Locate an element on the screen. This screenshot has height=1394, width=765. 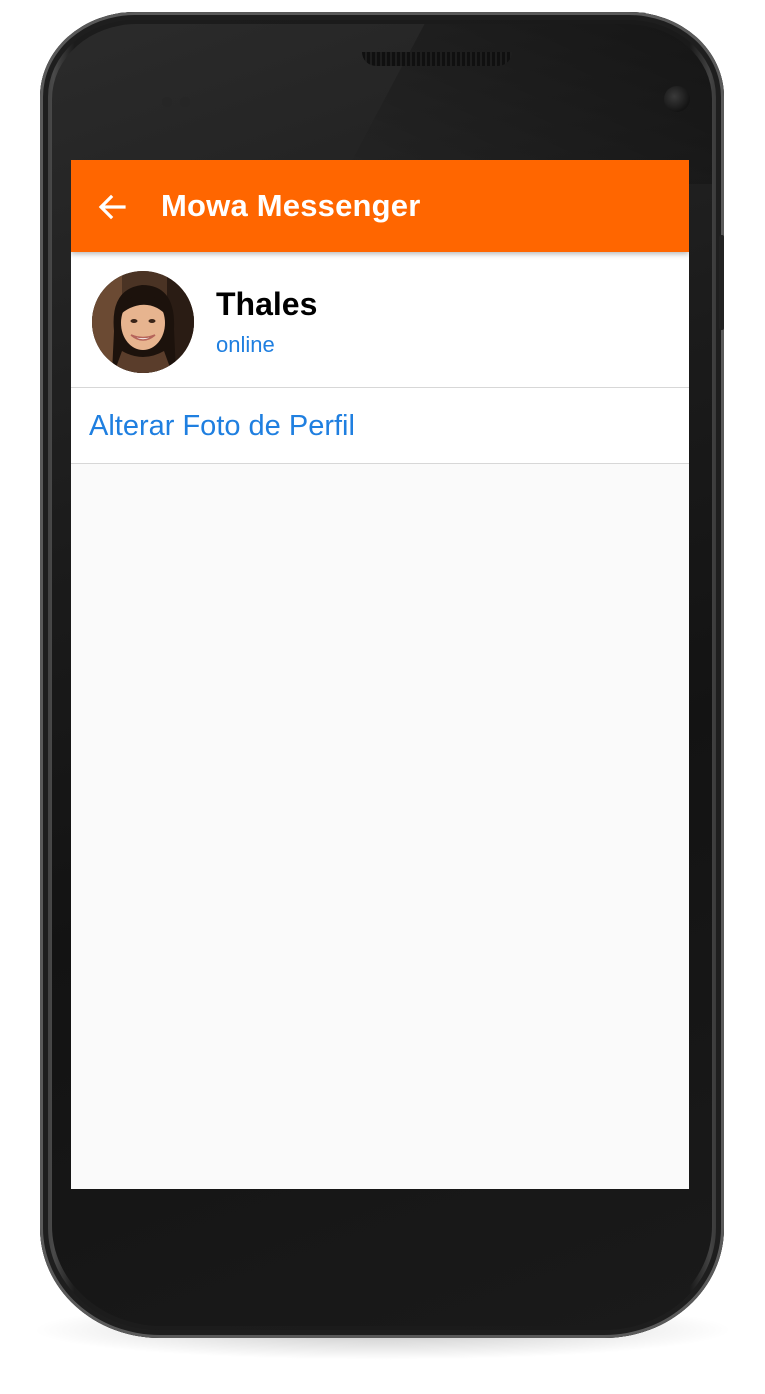
back-button is located at coordinates (112, 207).